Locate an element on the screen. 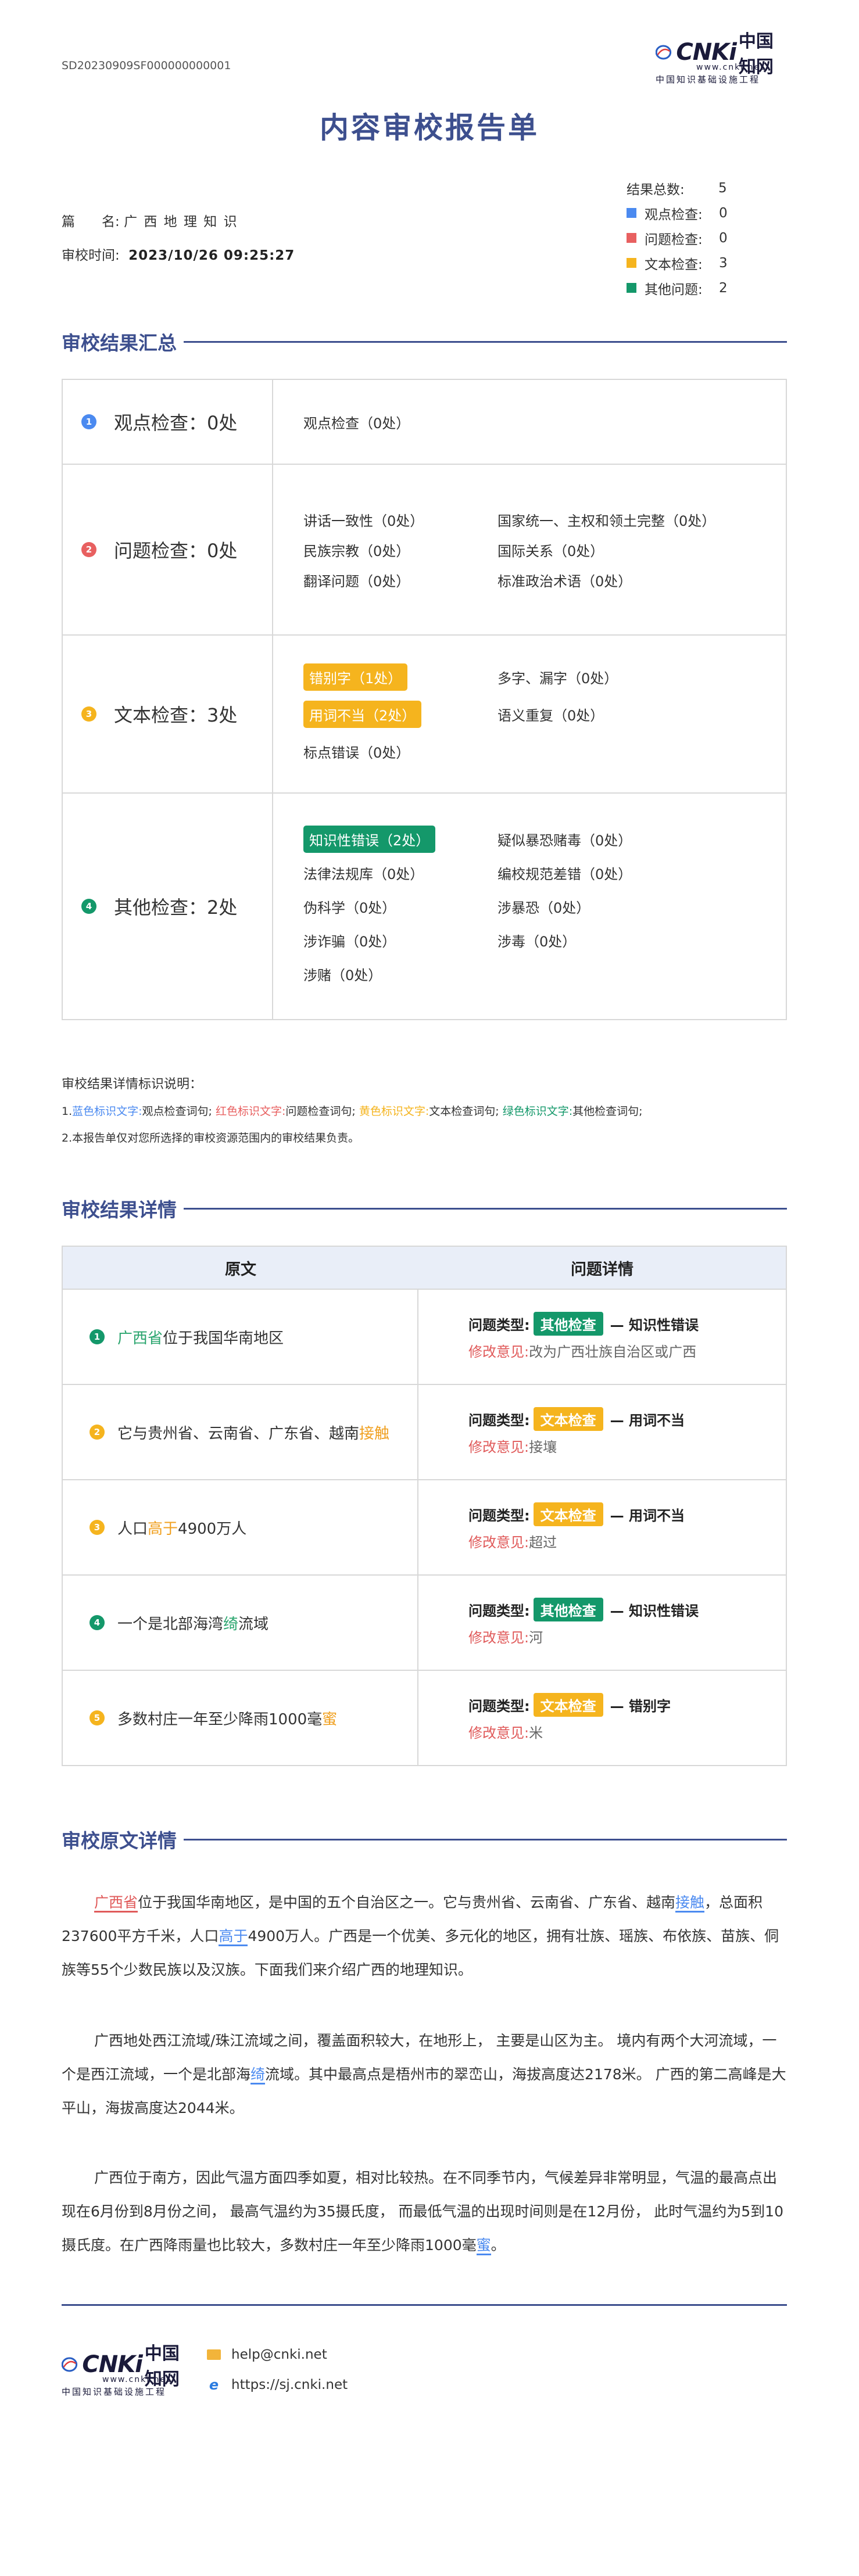 This screenshot has width=859, height=2576. type-chip: 文本检查 is located at coordinates (568, 1419).